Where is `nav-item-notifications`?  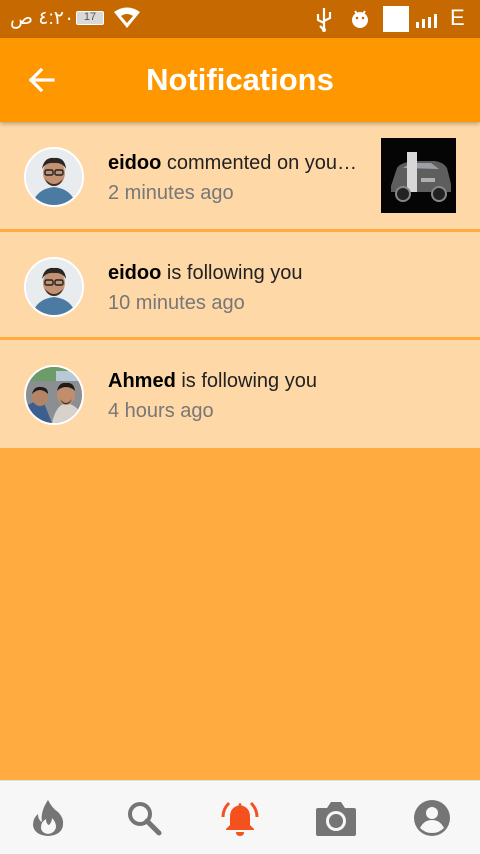
nav-item-notifications is located at coordinates (240, 817).